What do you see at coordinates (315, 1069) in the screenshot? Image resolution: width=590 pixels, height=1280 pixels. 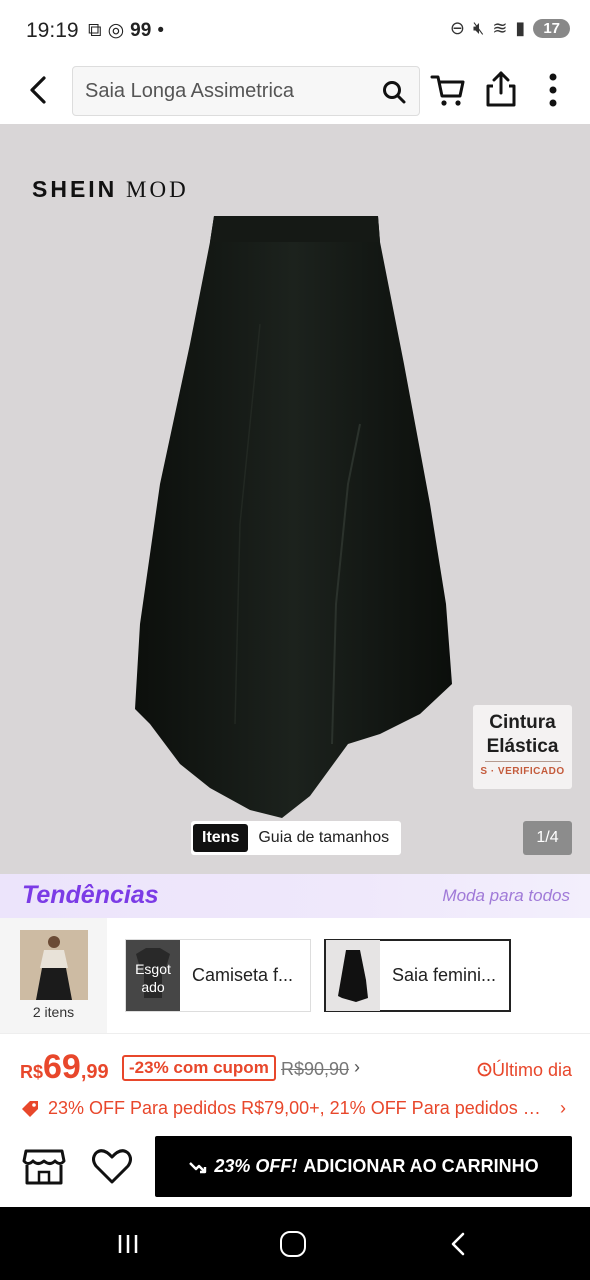 I see `original-price: R$90,90` at bounding box center [315, 1069].